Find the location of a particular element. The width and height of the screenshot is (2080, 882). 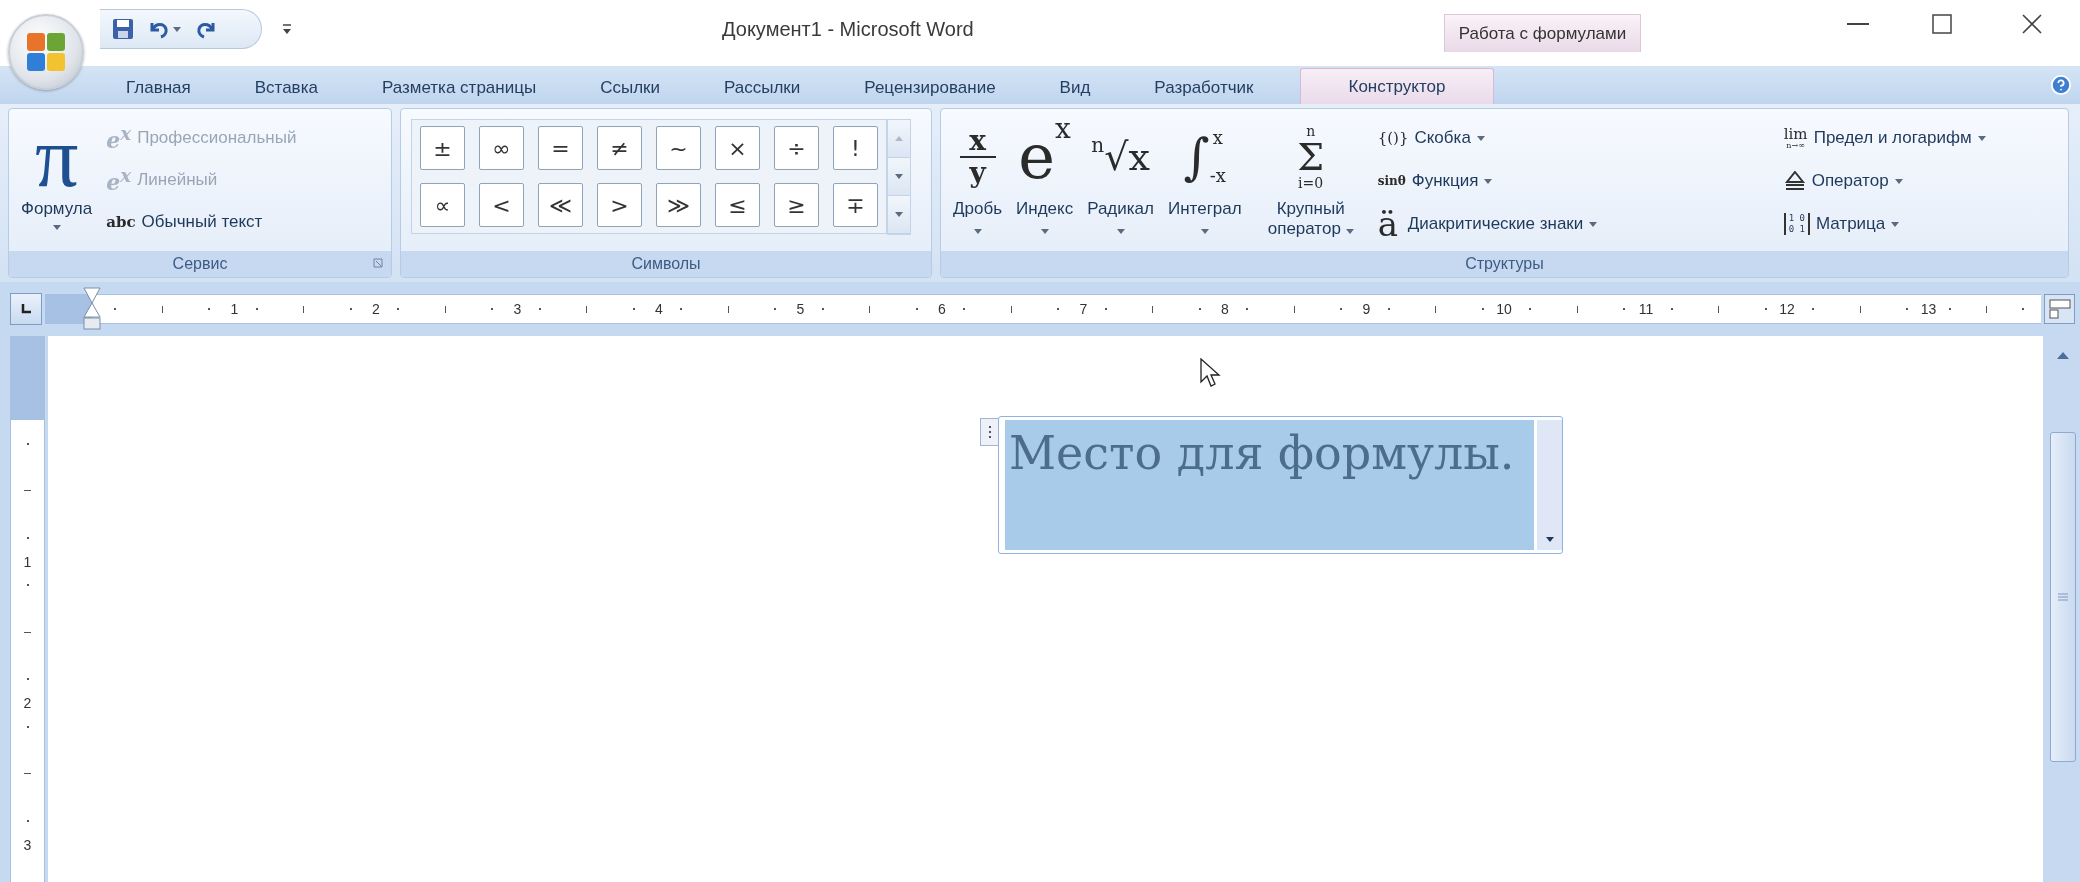

ruler-number: 8 is located at coordinates (1224, 309).